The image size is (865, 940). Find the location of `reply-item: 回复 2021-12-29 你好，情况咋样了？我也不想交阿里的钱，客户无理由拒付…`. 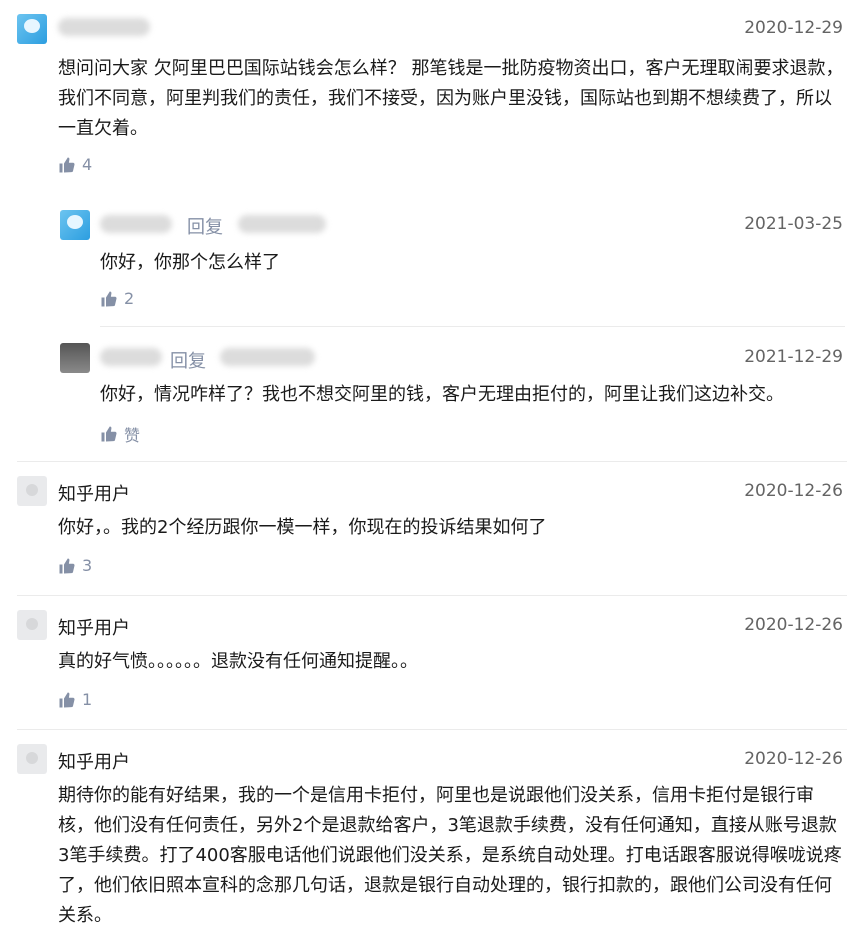

reply-item: 回复 2021-12-29 你好，情况咋样了？我也不想交阿里的钱，客户无理由拒付… is located at coordinates (432, 395).